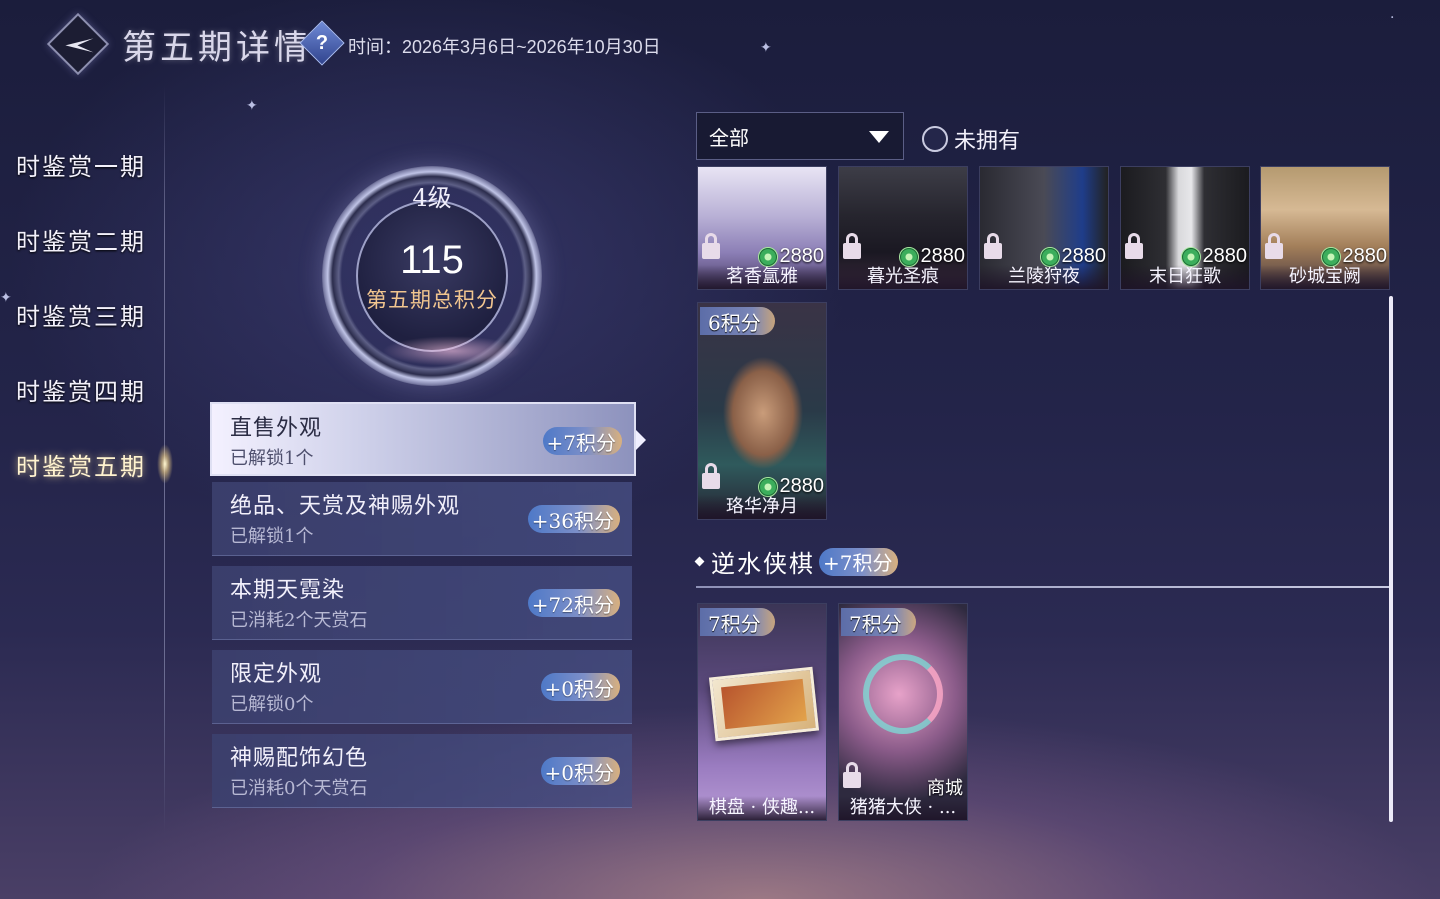 This screenshot has width=1440, height=899. What do you see at coordinates (276, 674) in the screenshot?
I see `category-title: 限定外观` at bounding box center [276, 674].